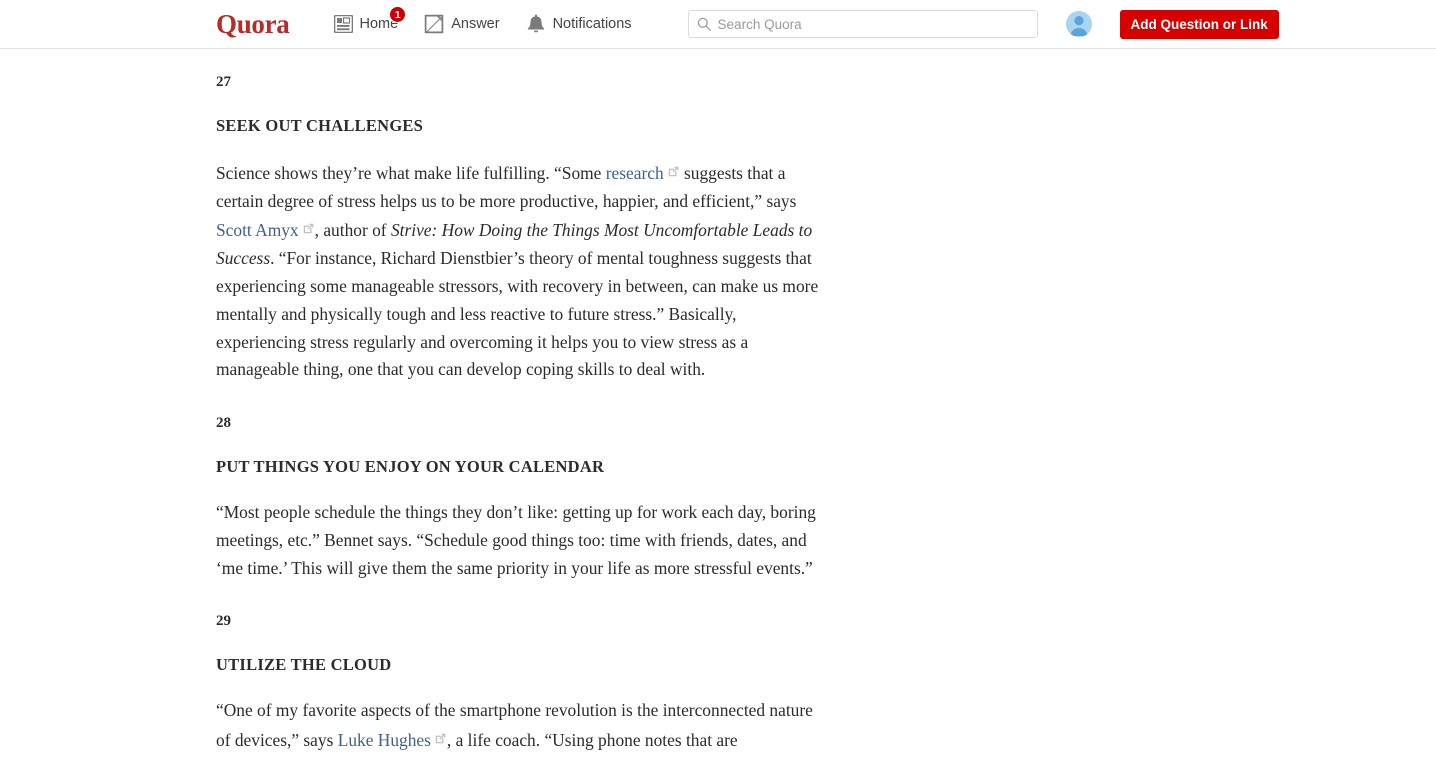  Describe the element at coordinates (384, 740) in the screenshot. I see `external-link: Luke Hughes` at that location.